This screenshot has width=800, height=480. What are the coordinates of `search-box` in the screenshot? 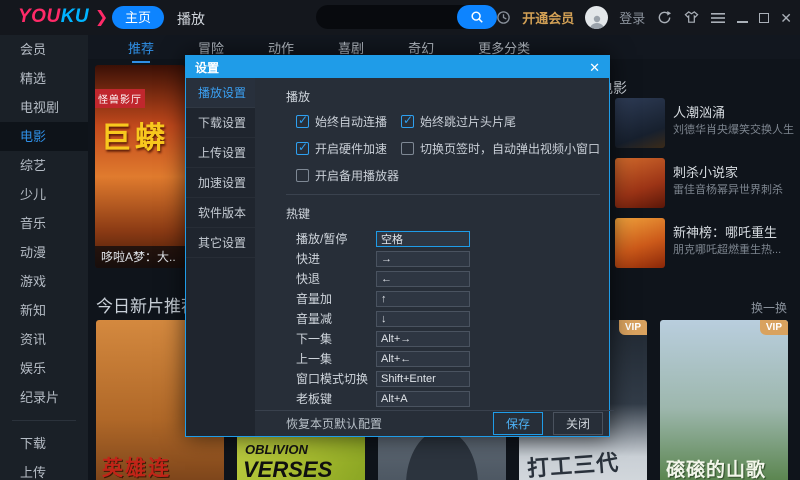 It's located at (406, 17).